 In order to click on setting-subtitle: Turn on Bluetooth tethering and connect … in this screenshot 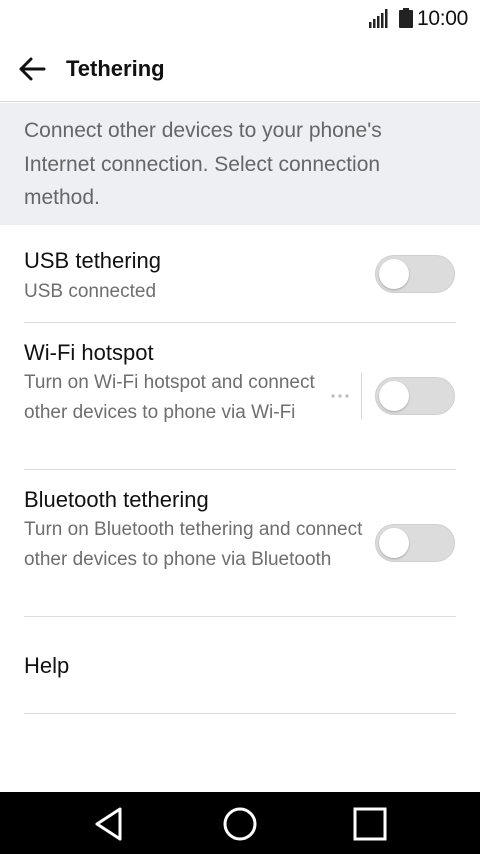, I will do `click(193, 544)`.